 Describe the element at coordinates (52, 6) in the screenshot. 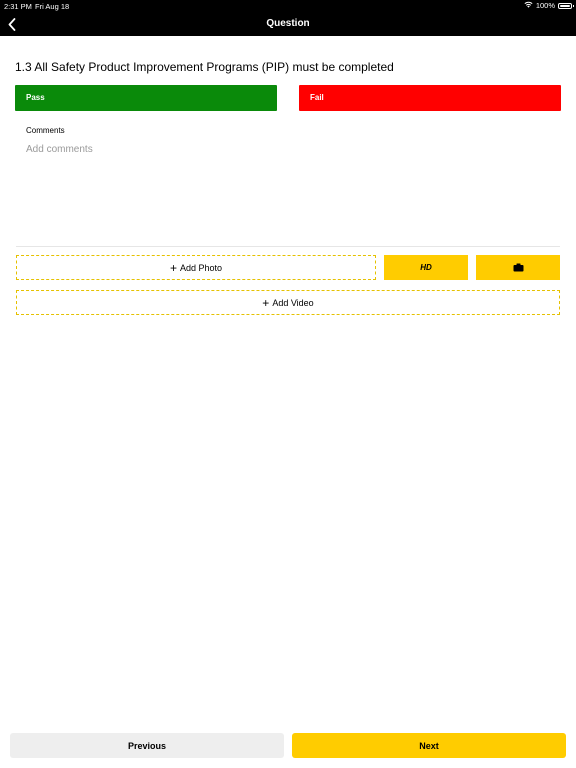

I see `status-date: Fri Aug 18` at that location.